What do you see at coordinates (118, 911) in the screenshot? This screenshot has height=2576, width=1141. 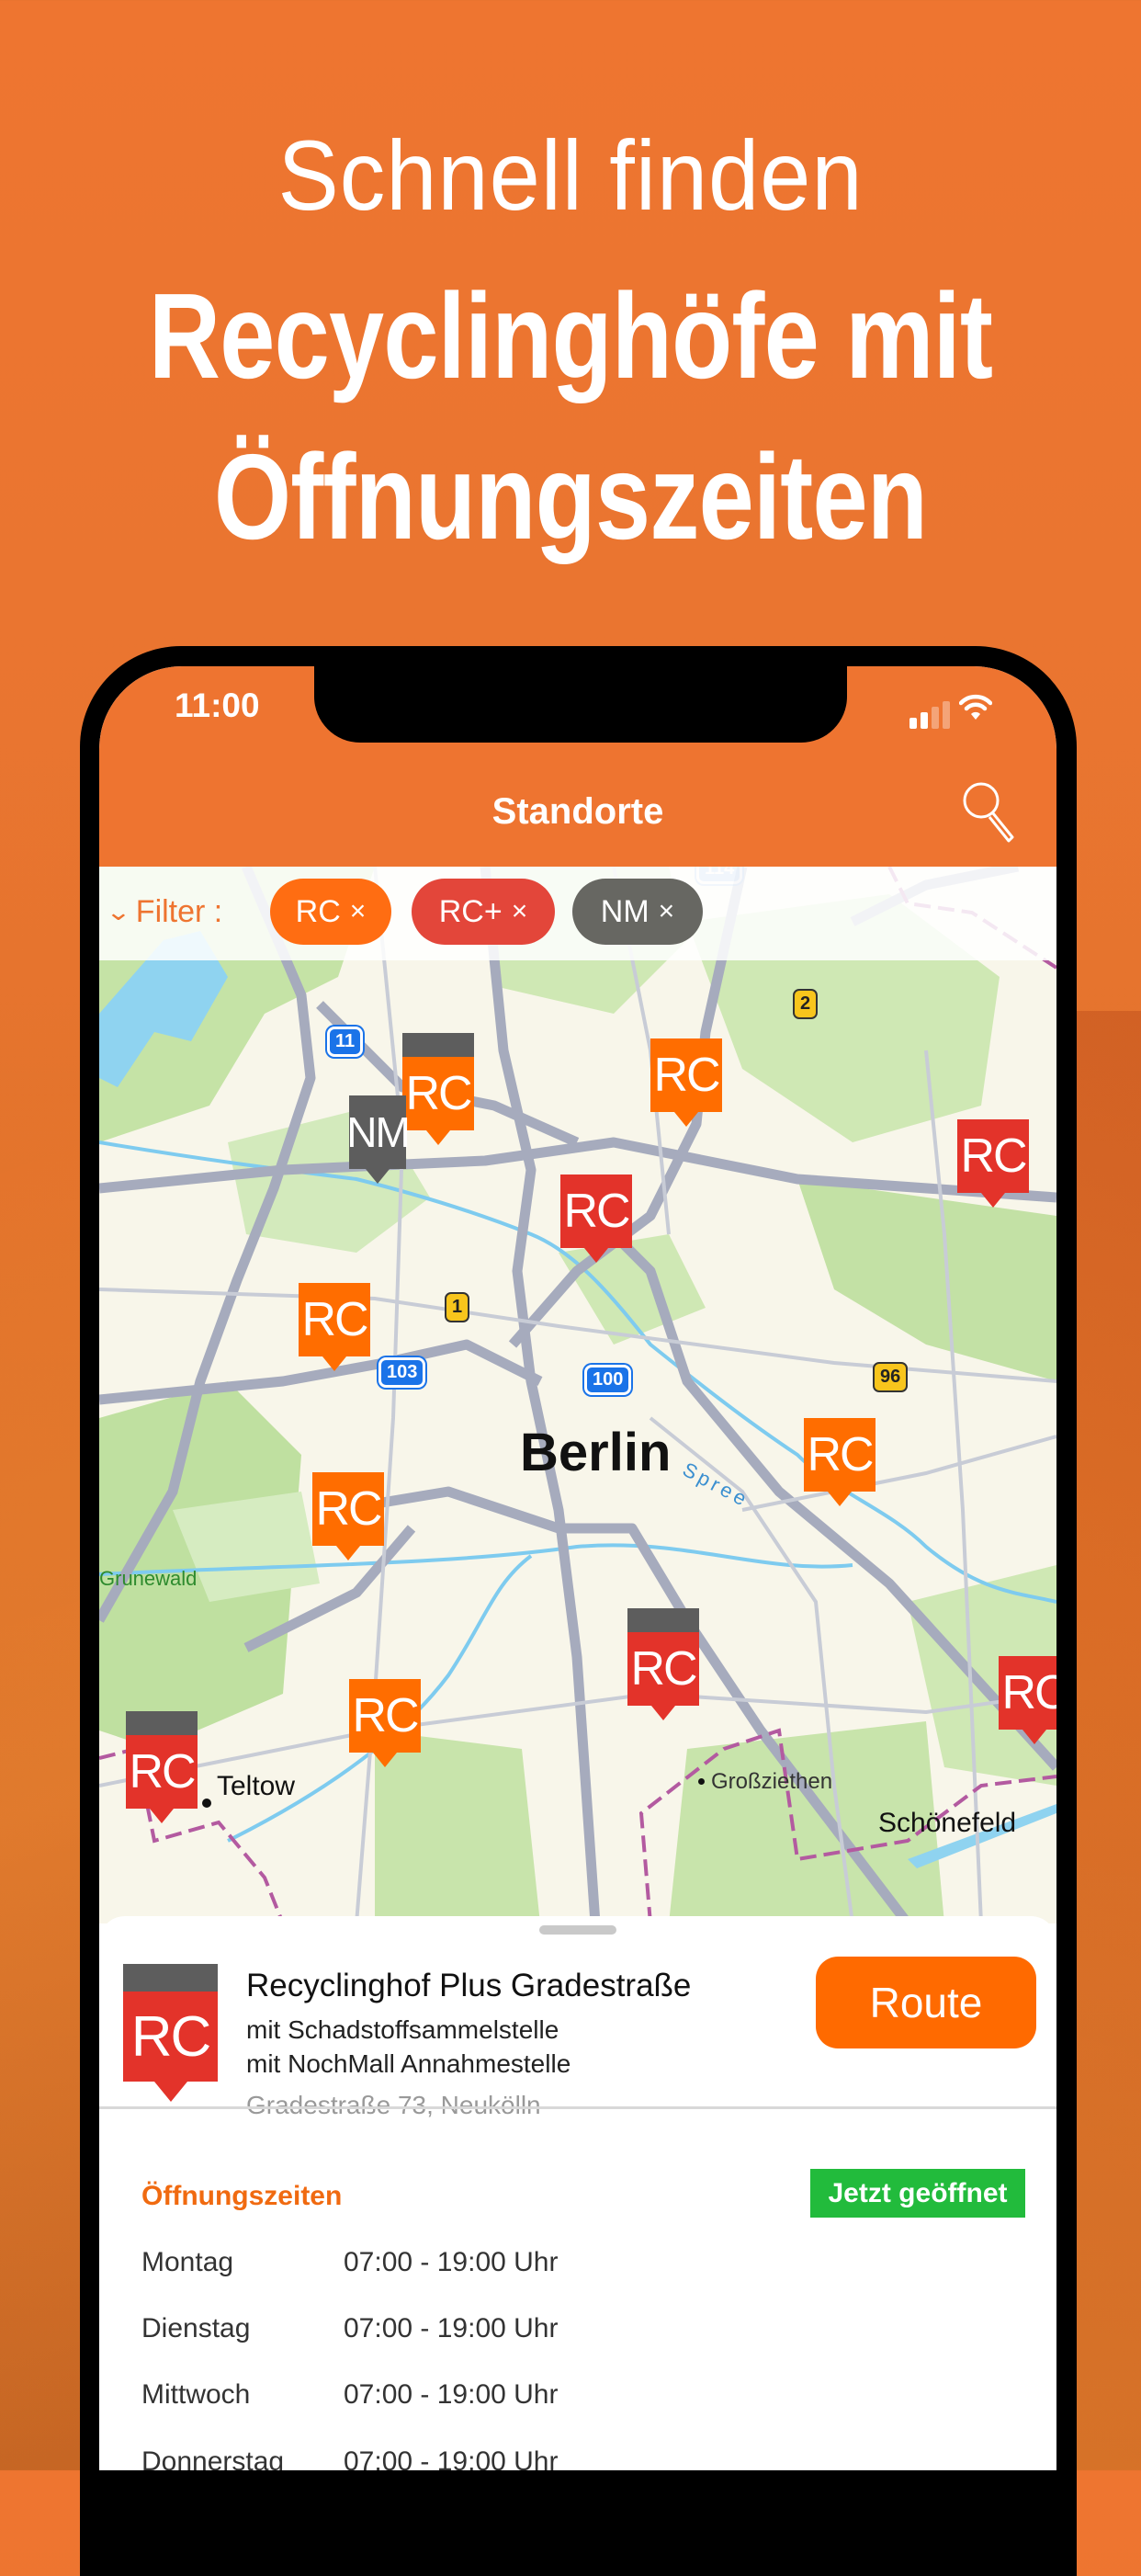 I see `chevron-down-icon: ⌄` at bounding box center [118, 911].